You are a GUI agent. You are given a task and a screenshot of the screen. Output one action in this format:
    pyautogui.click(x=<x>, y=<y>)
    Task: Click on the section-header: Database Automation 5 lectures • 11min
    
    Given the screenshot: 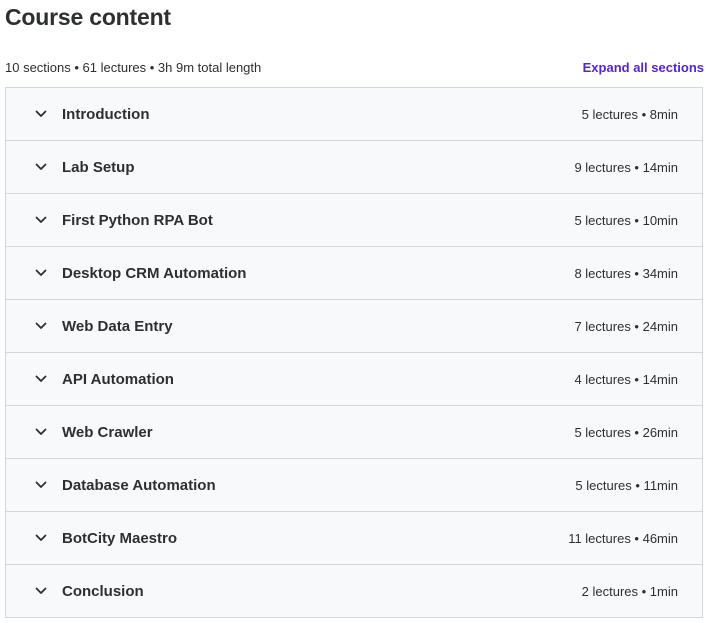 What is the action you would take?
    pyautogui.click(x=354, y=484)
    